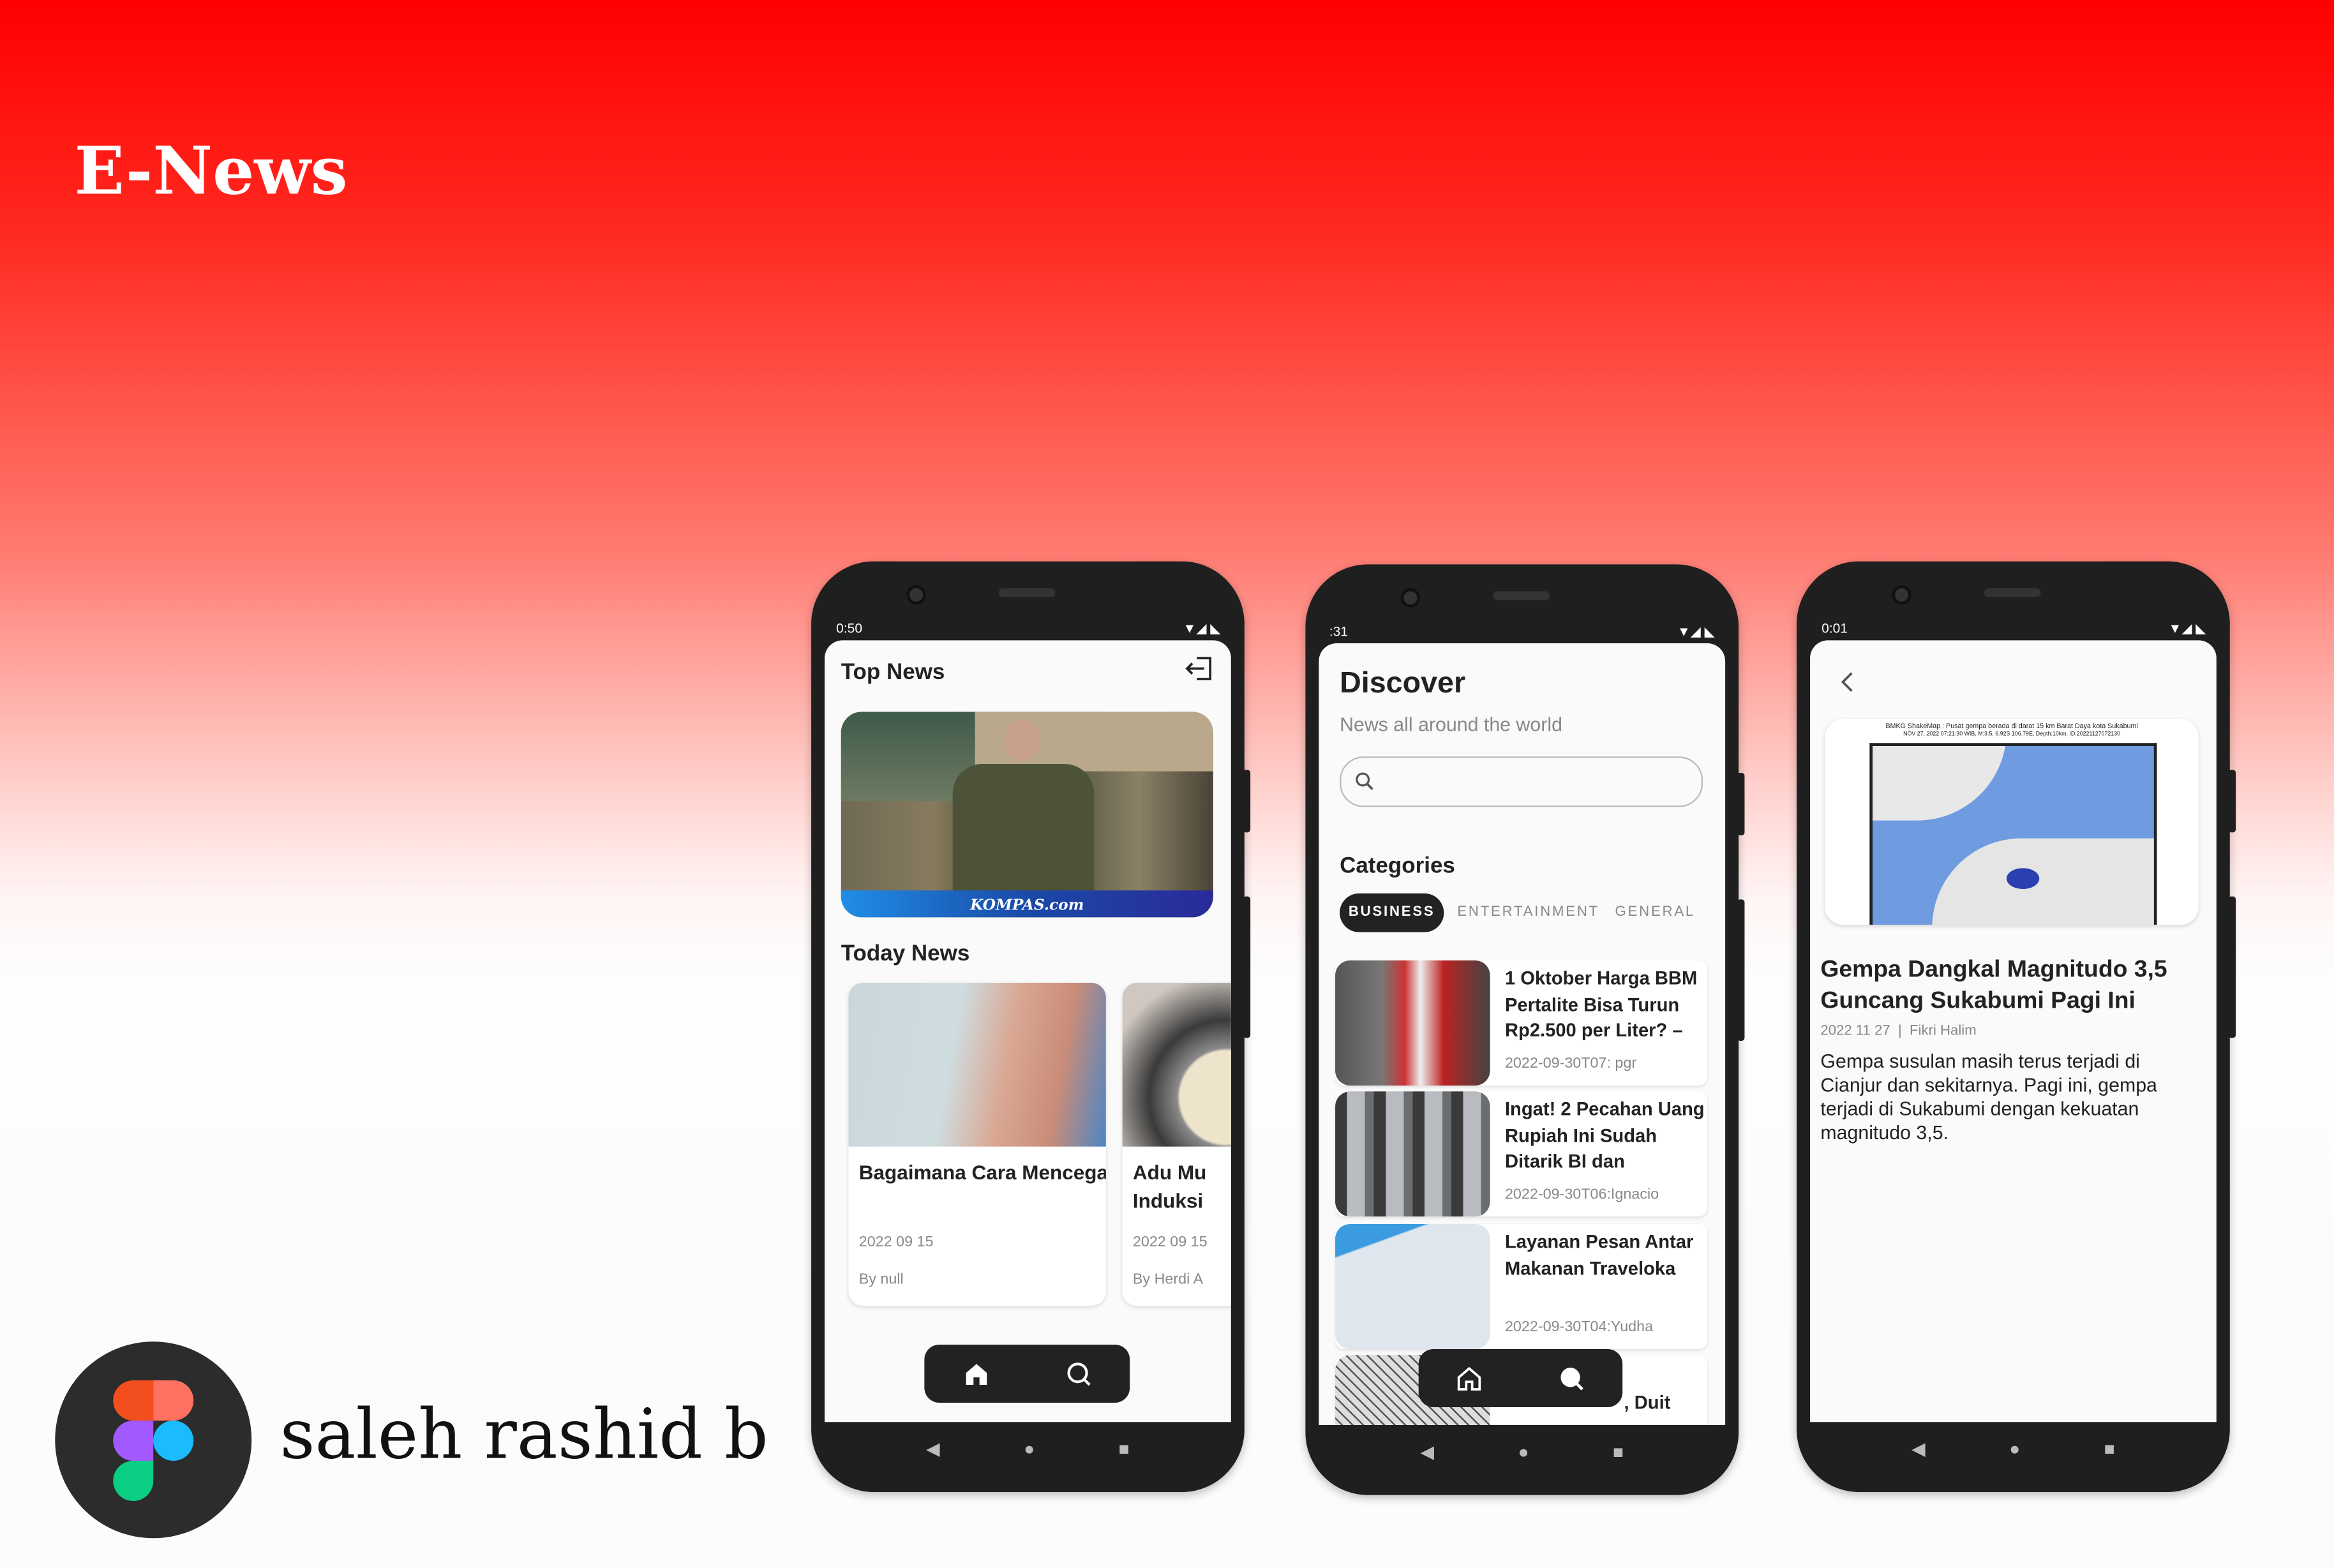 Image resolution: width=2334 pixels, height=1568 pixels. Describe the element at coordinates (1647, 1403) in the screenshot. I see `article-title: , Duit` at that location.